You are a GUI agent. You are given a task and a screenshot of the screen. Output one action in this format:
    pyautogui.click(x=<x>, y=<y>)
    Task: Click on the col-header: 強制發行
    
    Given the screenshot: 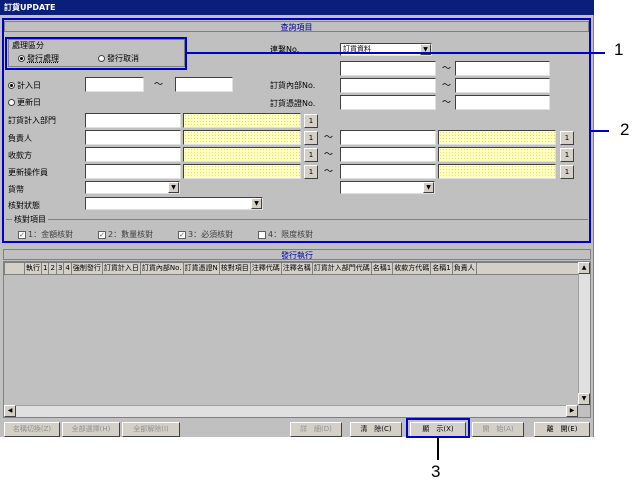 What is the action you would take?
    pyautogui.click(x=87, y=268)
    